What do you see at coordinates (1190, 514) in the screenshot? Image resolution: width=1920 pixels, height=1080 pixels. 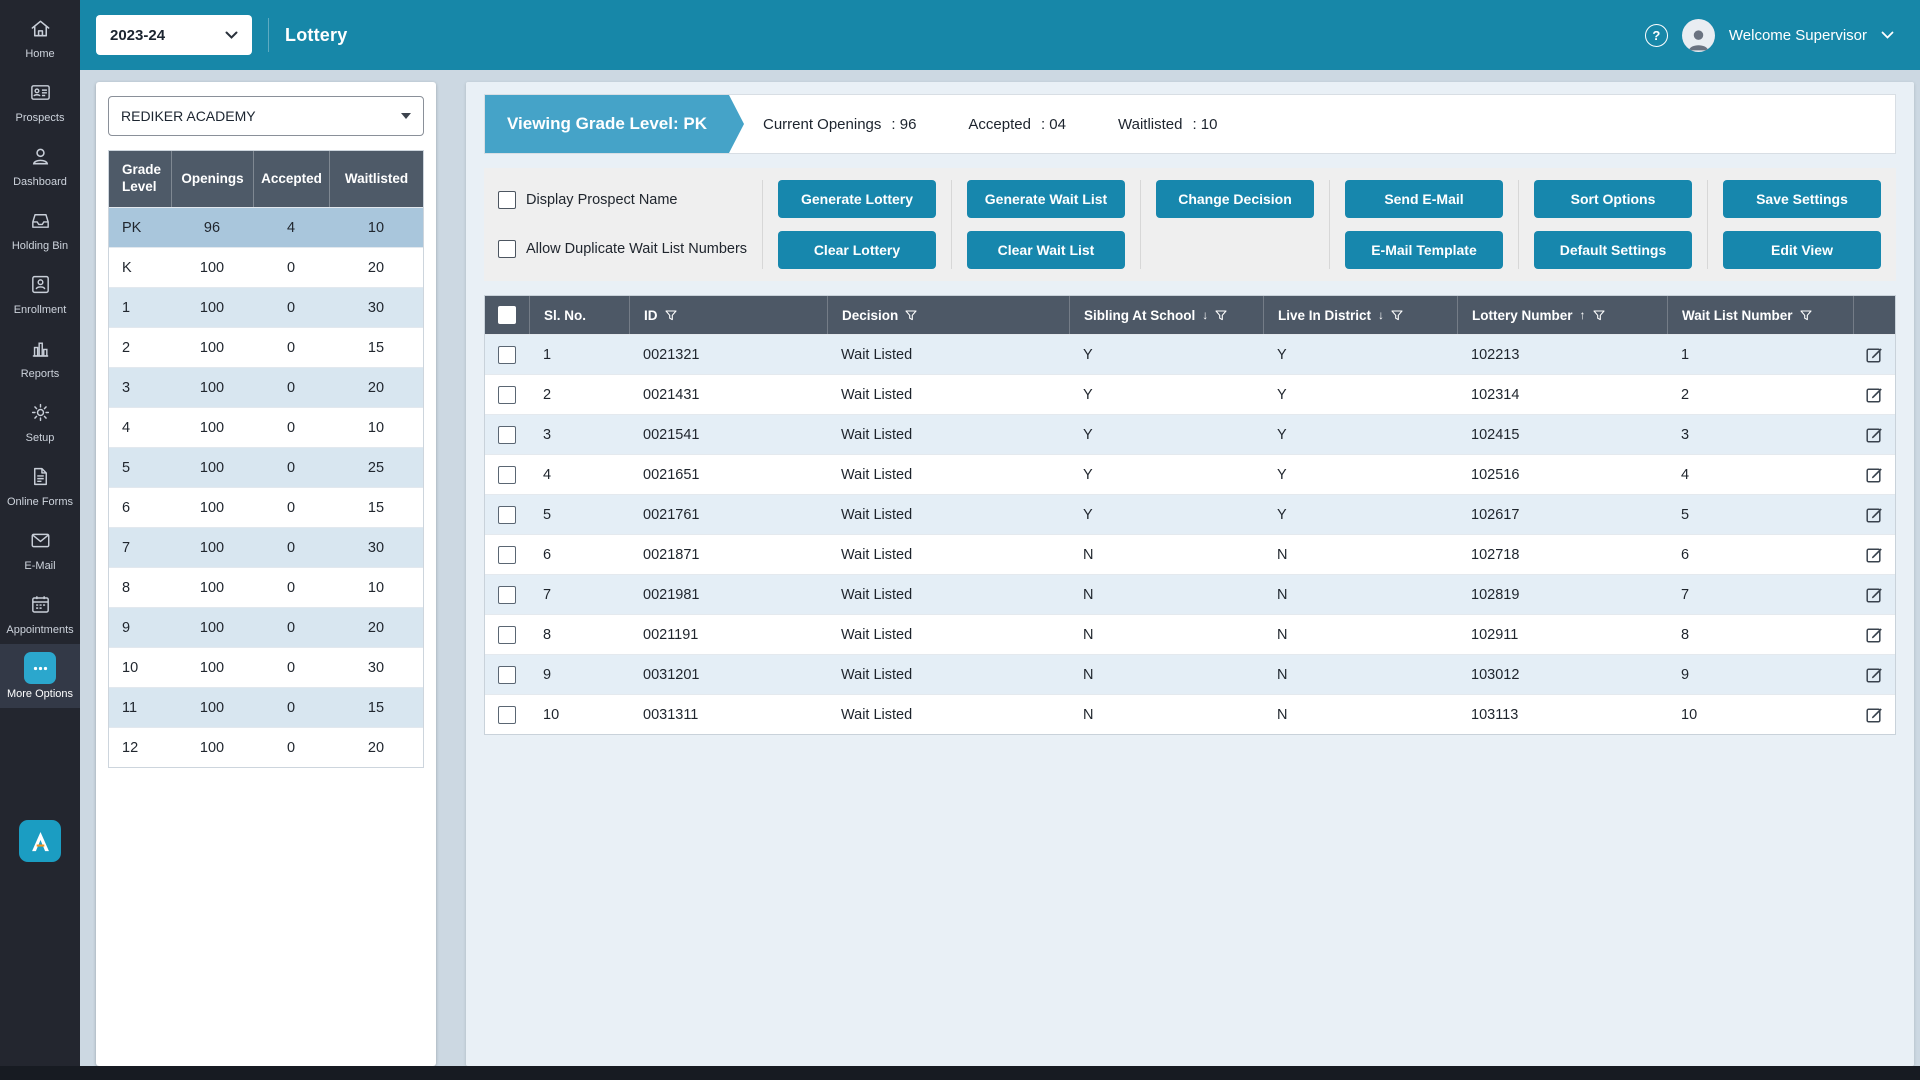 I see `table-row: 5 0021761 Wait Listed Y Y 102617 5` at bounding box center [1190, 514].